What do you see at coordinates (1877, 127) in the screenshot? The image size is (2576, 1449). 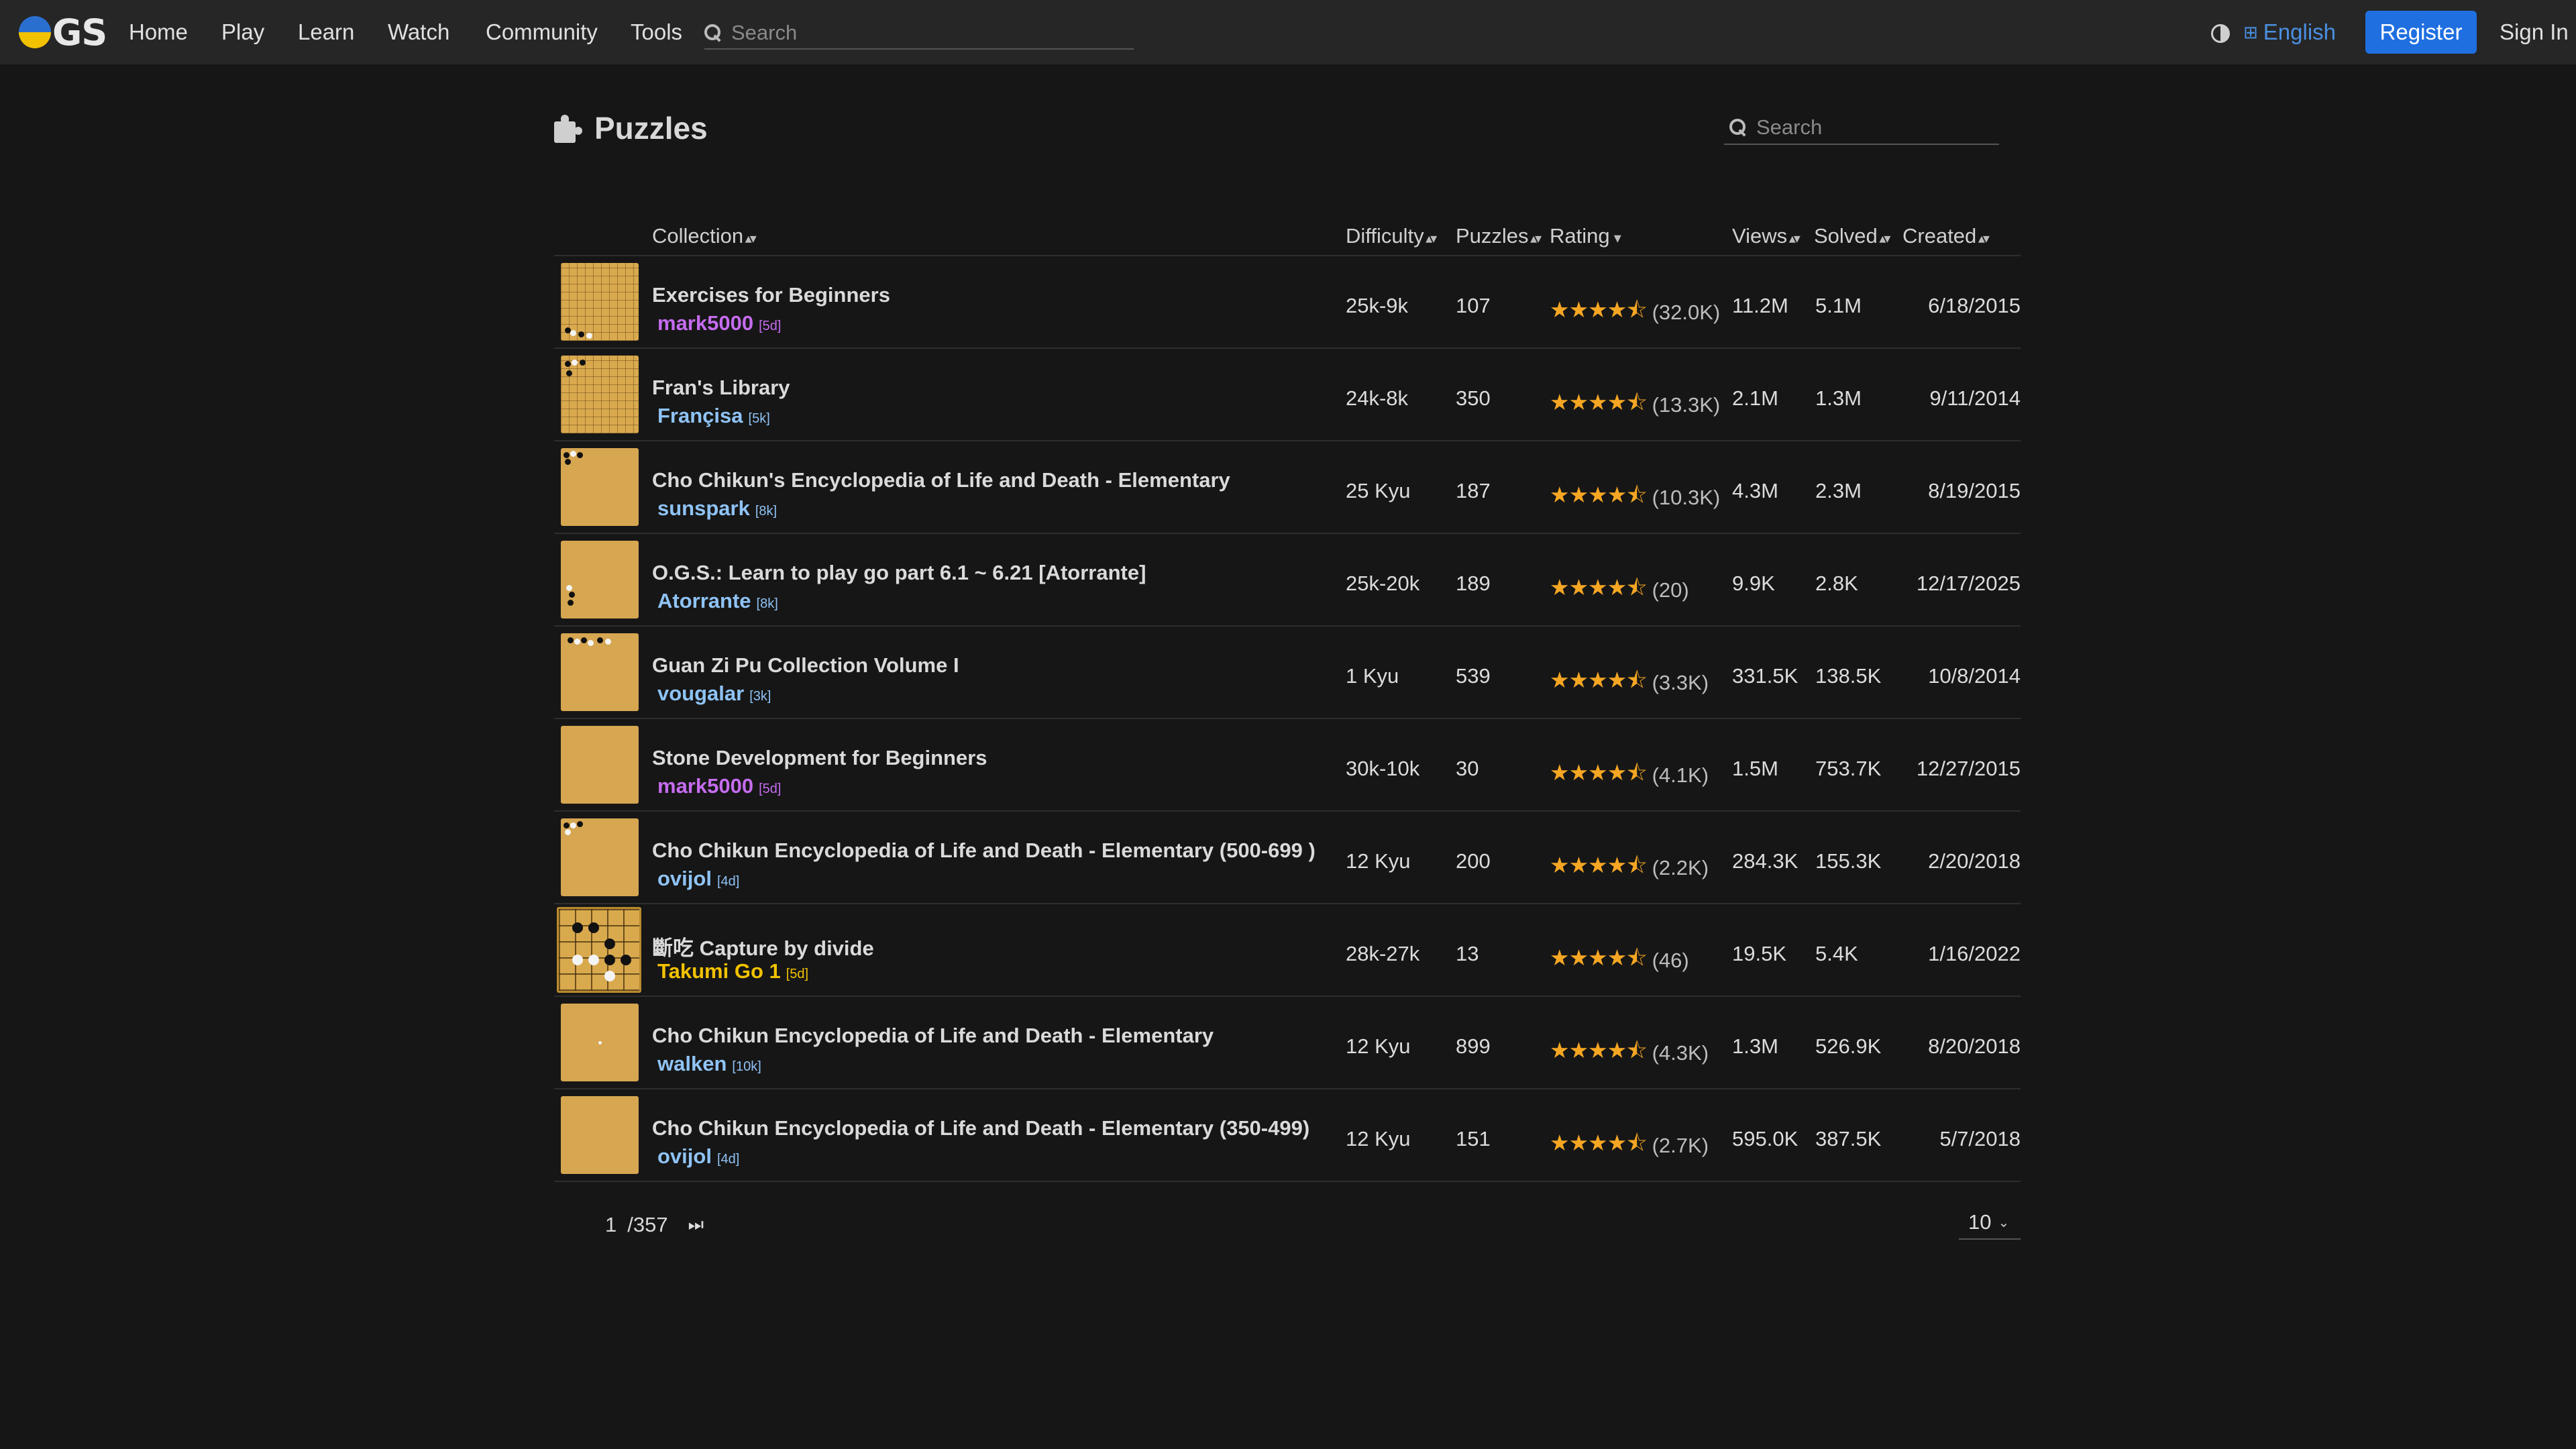 I see `puzzle-search-input` at bounding box center [1877, 127].